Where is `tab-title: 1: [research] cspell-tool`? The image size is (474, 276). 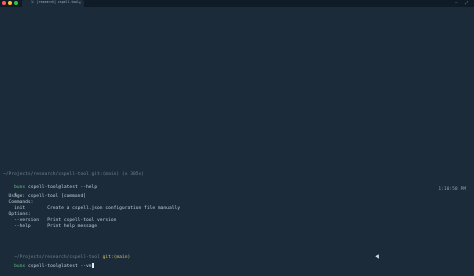
tab-title: 1: [research] cspell-tool is located at coordinates (55, 2).